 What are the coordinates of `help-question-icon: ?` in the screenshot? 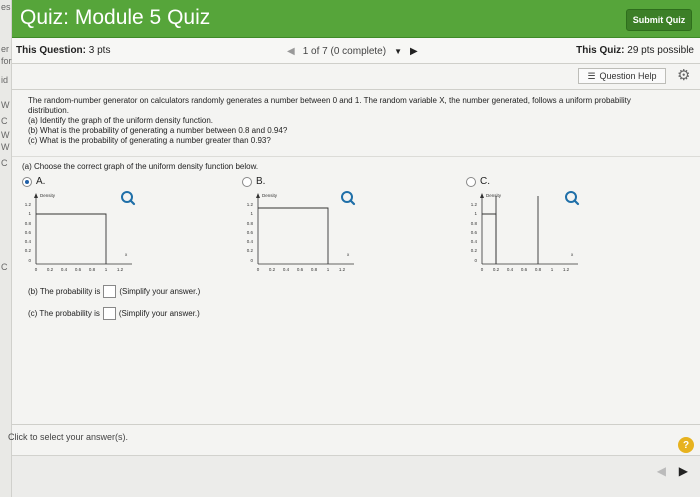 It's located at (686, 445).